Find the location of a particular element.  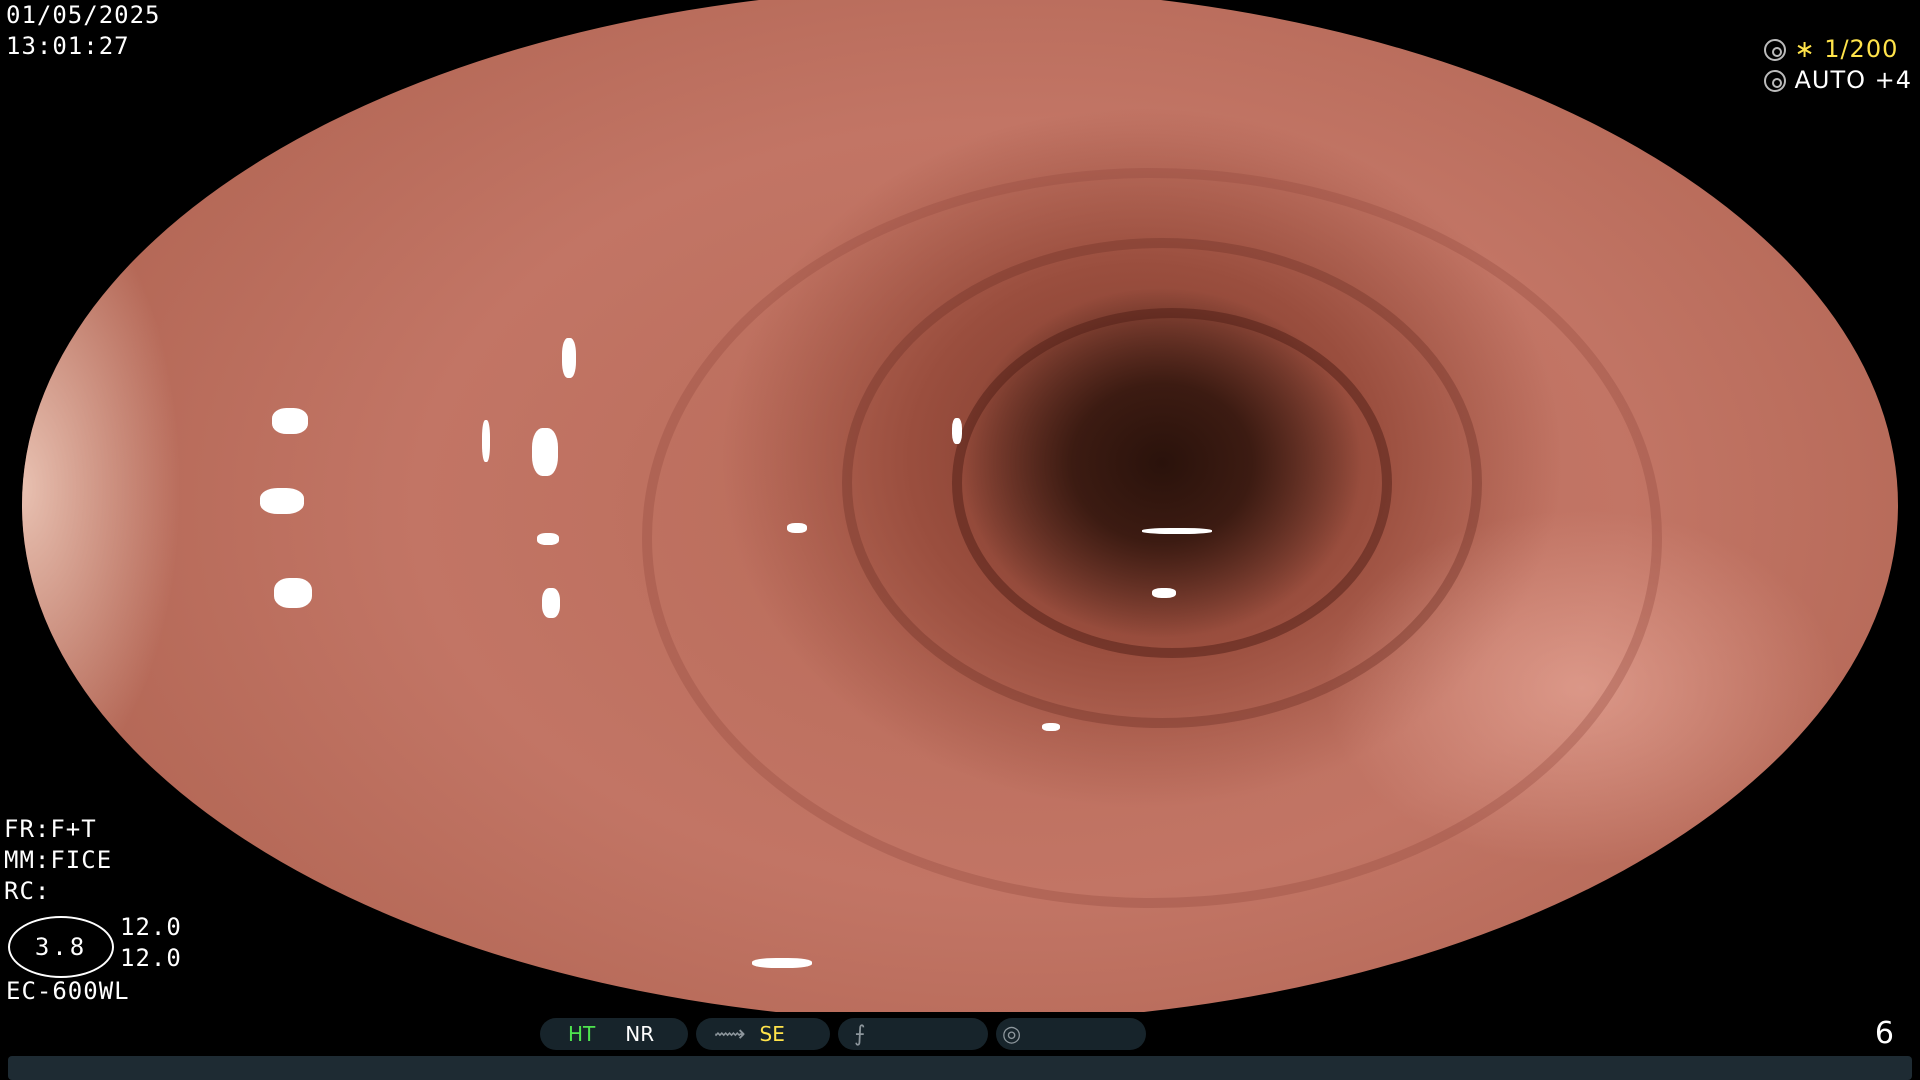

shutter-icon is located at coordinates (1775, 49).